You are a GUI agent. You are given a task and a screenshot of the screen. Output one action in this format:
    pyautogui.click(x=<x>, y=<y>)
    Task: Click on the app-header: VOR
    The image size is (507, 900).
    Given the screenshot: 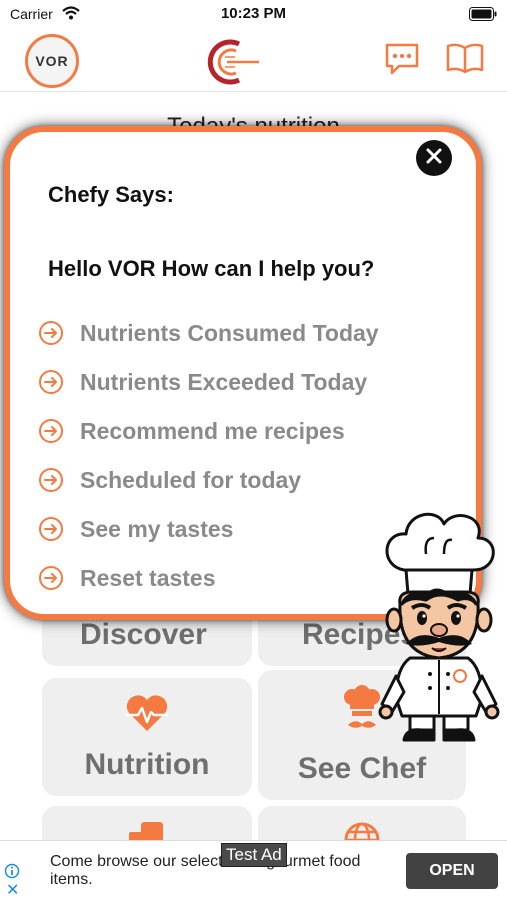 What is the action you would take?
    pyautogui.click(x=253, y=61)
    